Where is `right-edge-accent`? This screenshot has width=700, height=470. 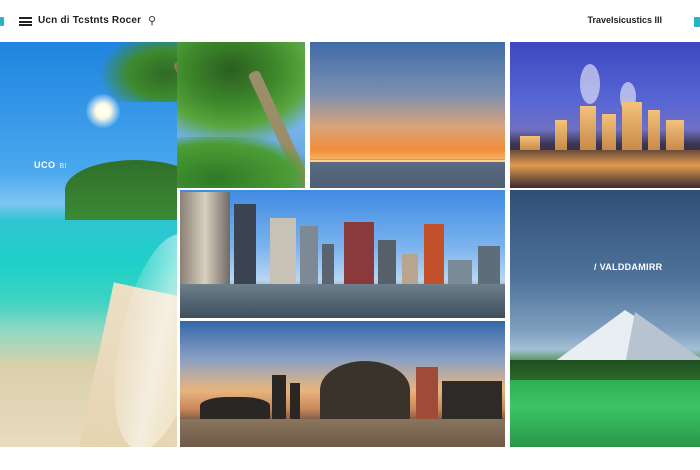 right-edge-accent is located at coordinates (697, 22).